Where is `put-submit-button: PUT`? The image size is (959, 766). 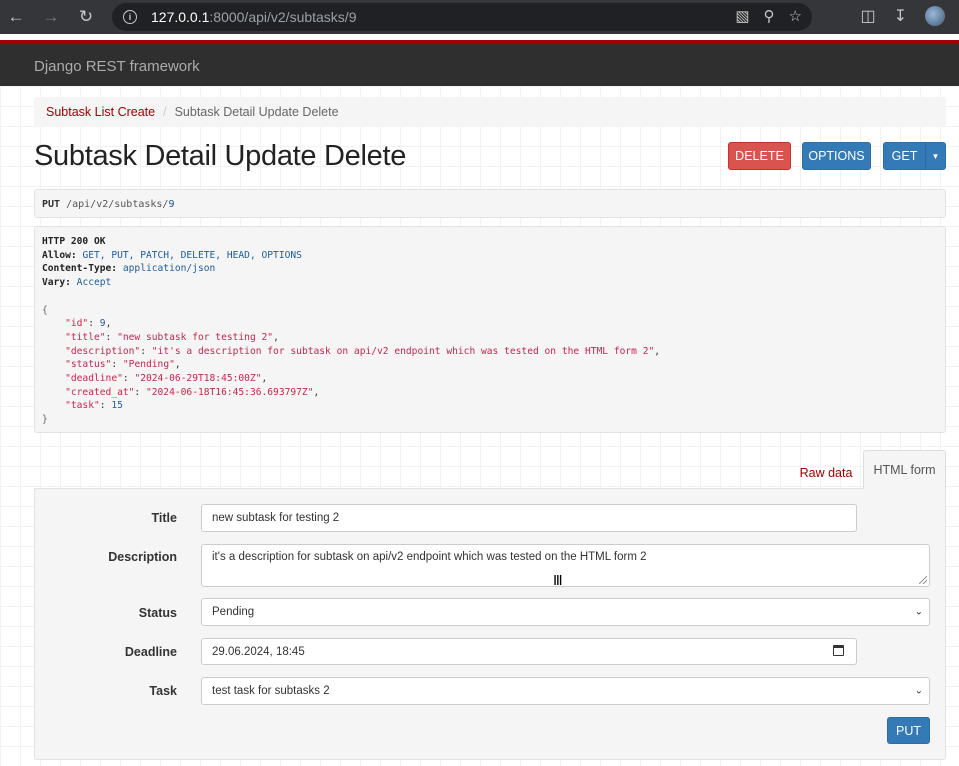
put-submit-button: PUT is located at coordinates (908, 730).